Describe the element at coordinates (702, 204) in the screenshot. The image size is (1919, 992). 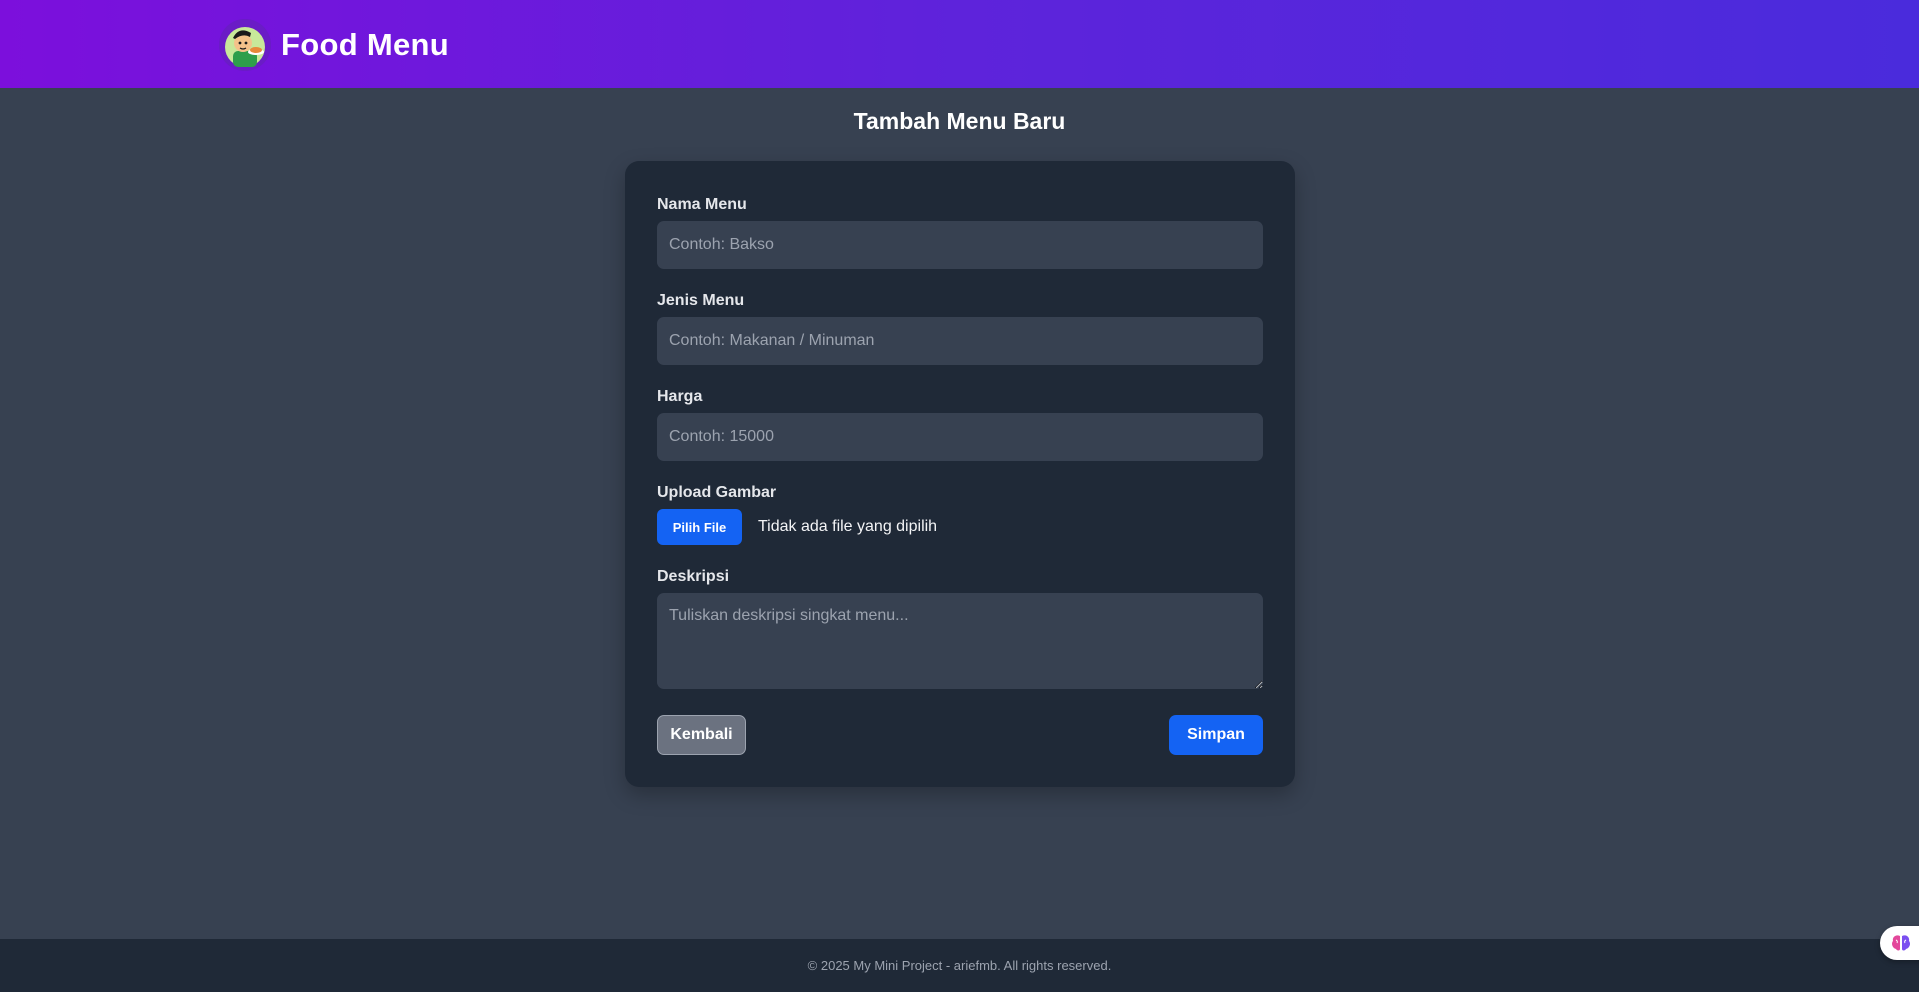
I see `menu-name-label: Nama Menu` at that location.